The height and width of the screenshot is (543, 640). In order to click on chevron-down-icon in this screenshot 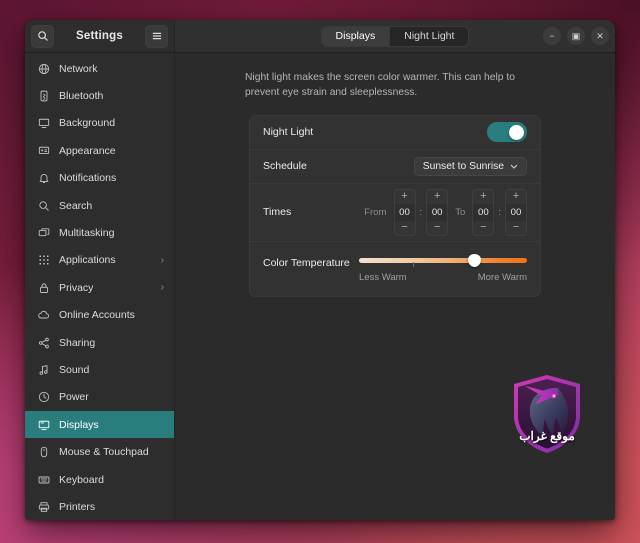, I will do `click(514, 166)`.